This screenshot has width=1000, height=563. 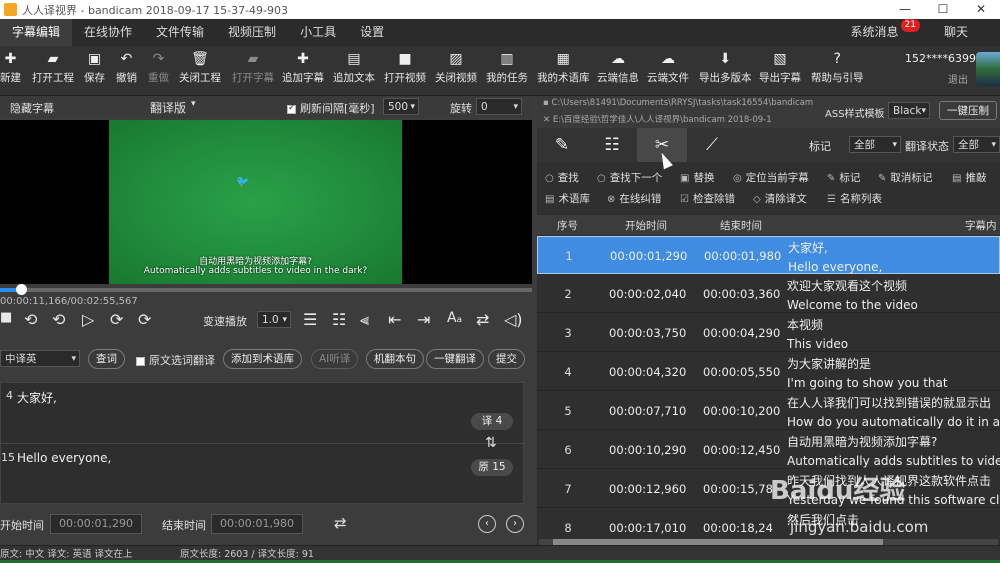 I want to click on translation-text-field: 大家好,, so click(x=37, y=397).